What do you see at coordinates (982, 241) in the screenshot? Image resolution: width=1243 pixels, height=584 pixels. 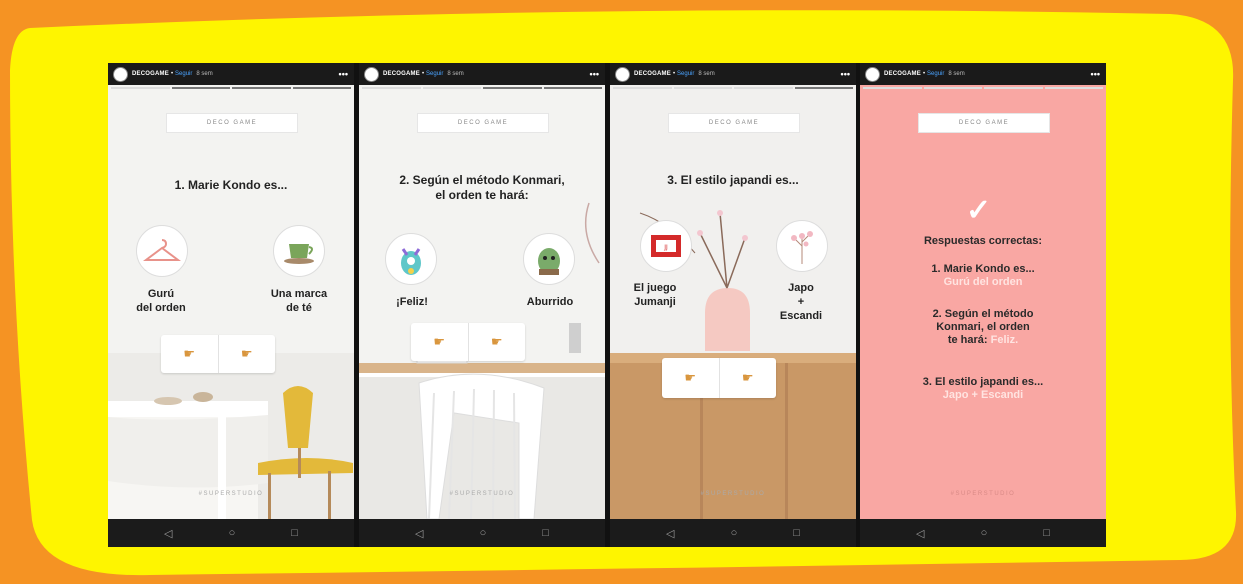 I see `answers-title: Respuestas correctas:` at bounding box center [982, 241].